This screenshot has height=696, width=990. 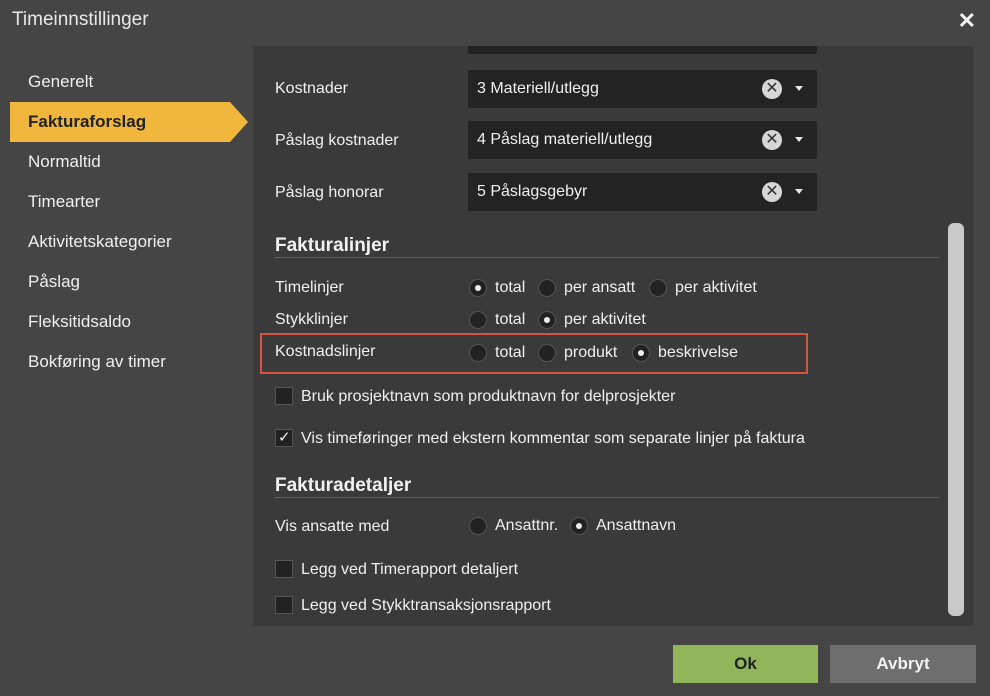 I want to click on paslag-honorar-value: 5 Påslagsgebyr, so click(x=532, y=191).